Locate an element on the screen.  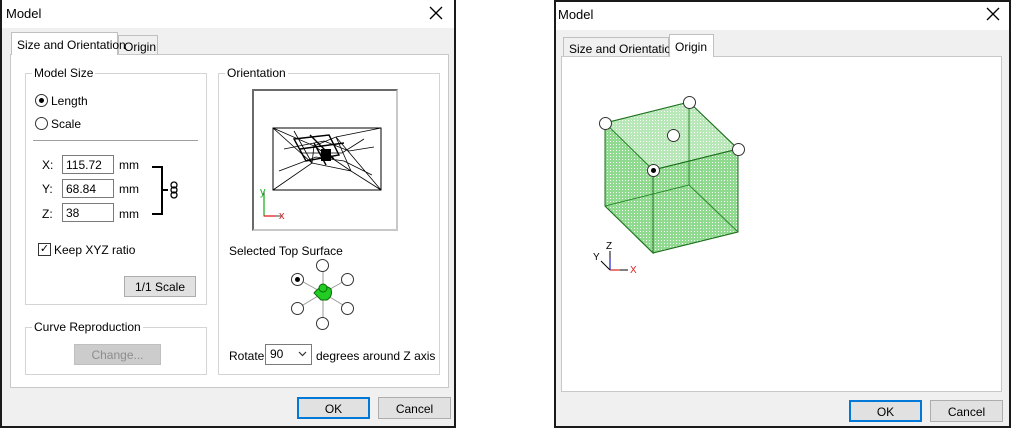
origin-corner-top-front-radio is located at coordinates (653, 170).